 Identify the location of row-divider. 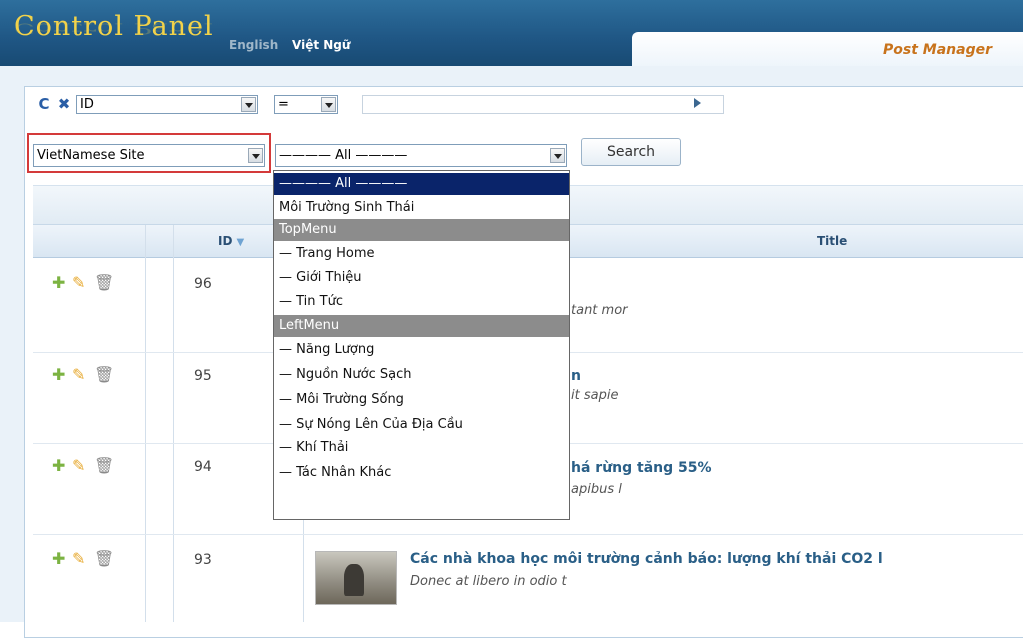
(528, 534).